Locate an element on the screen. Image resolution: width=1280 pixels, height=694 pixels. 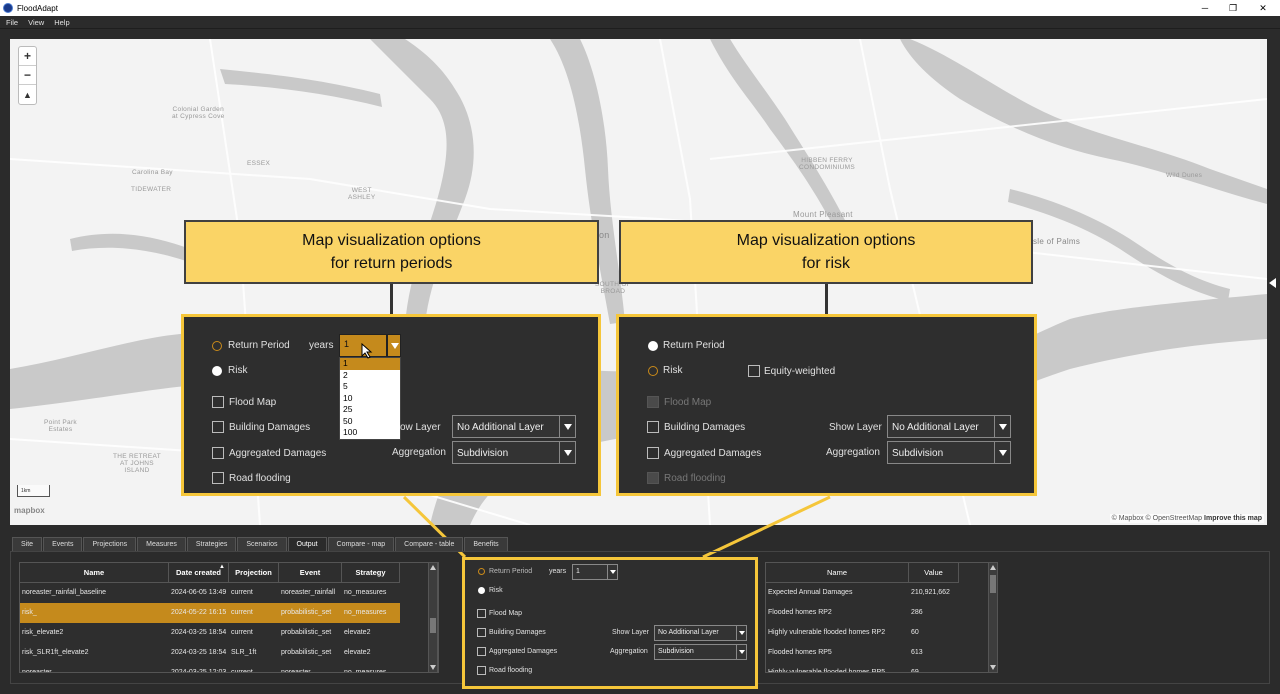
return-period-radio is located at coordinates (481, 571).